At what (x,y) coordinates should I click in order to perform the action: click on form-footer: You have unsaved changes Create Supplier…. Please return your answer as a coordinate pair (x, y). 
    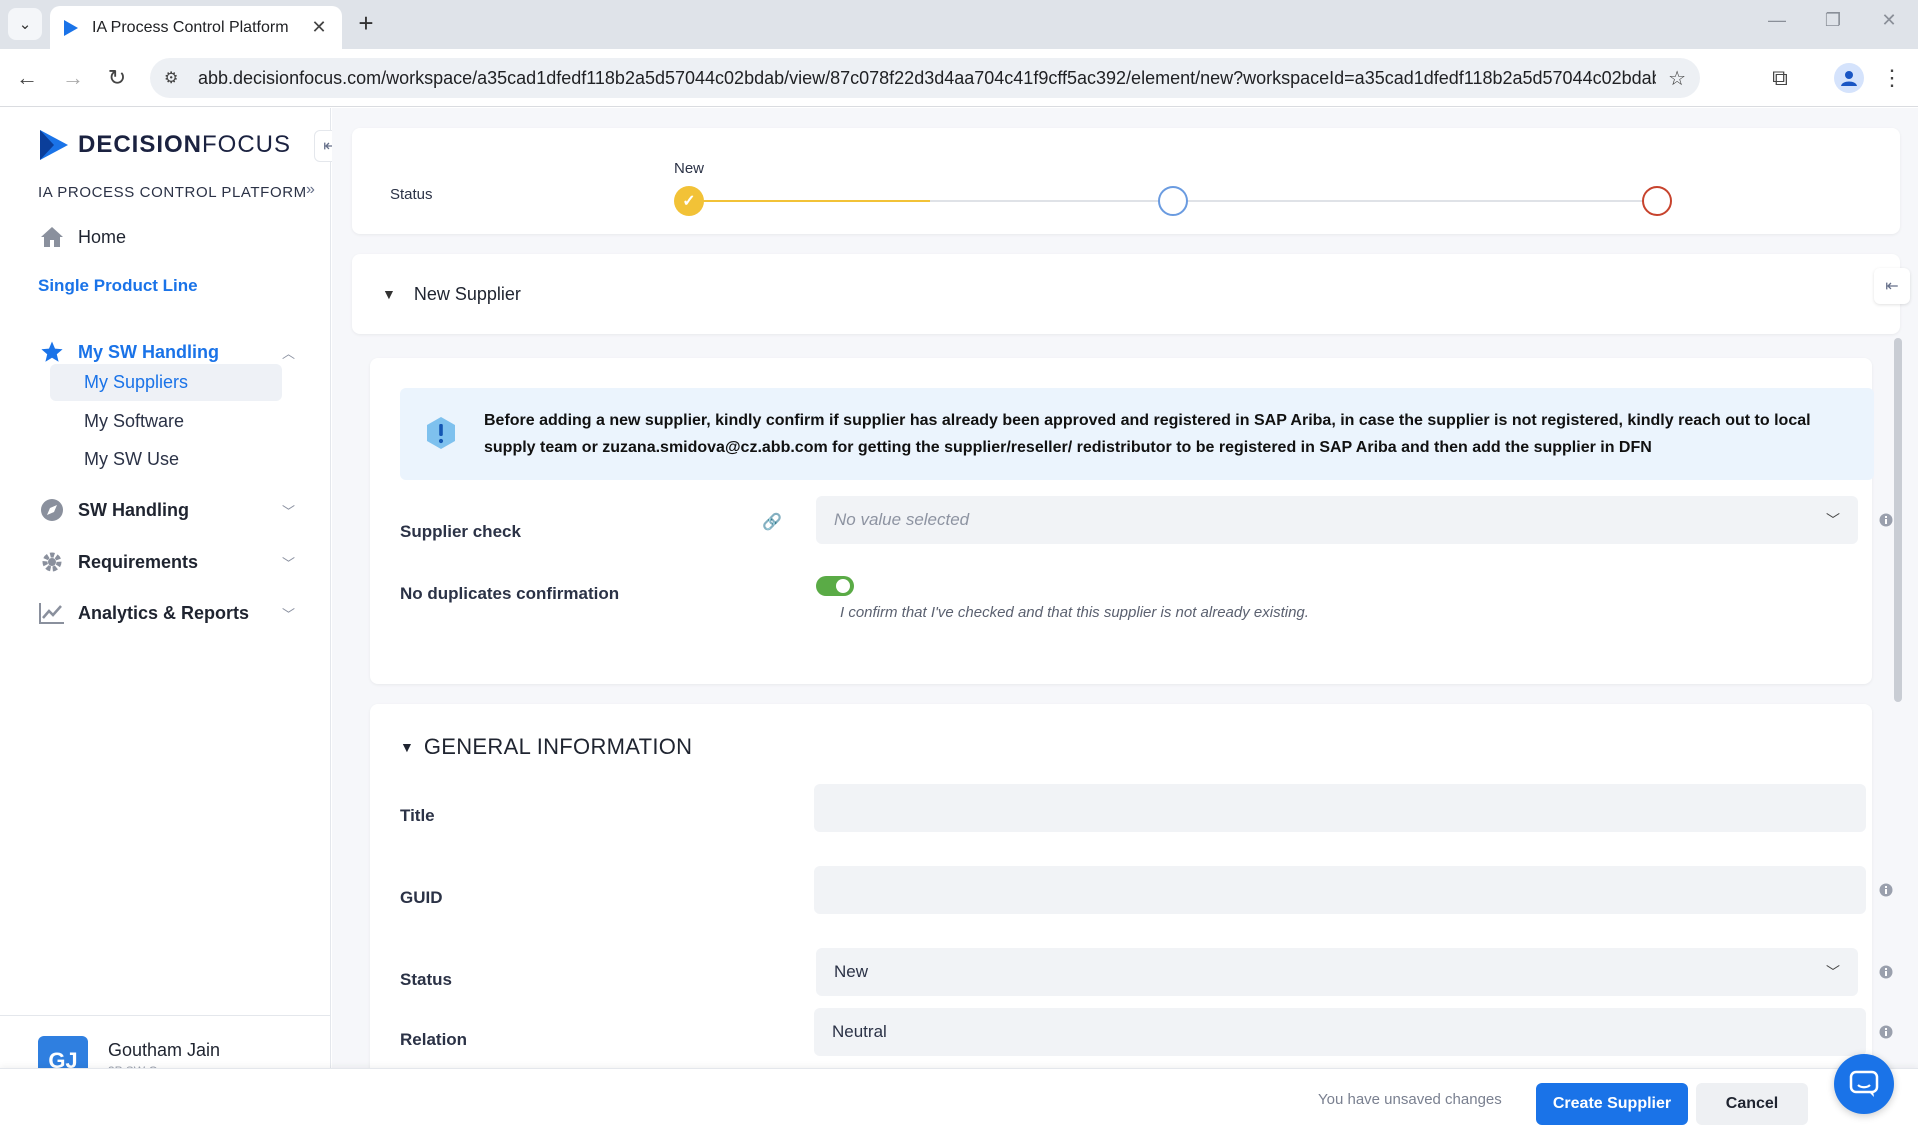
    Looking at the image, I should click on (959, 1100).